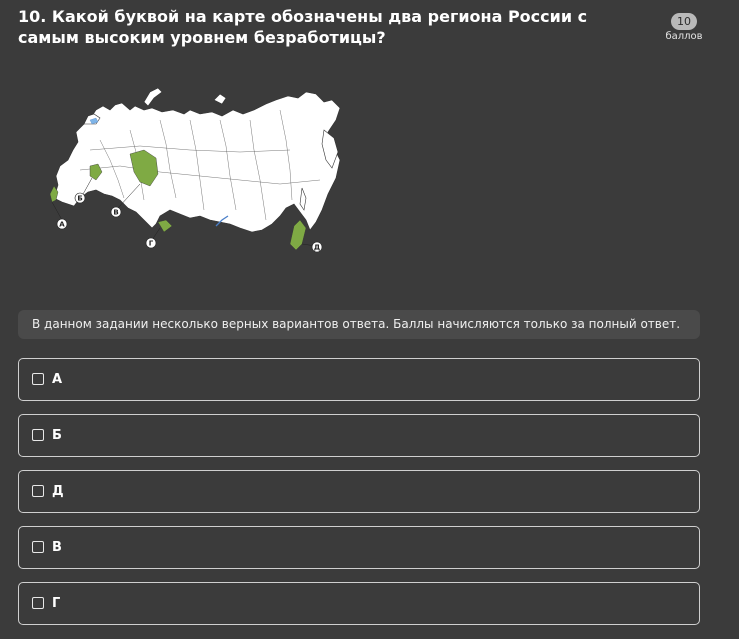  What do you see at coordinates (220, 99) in the screenshot?
I see `map-severnaya-zemlya` at bounding box center [220, 99].